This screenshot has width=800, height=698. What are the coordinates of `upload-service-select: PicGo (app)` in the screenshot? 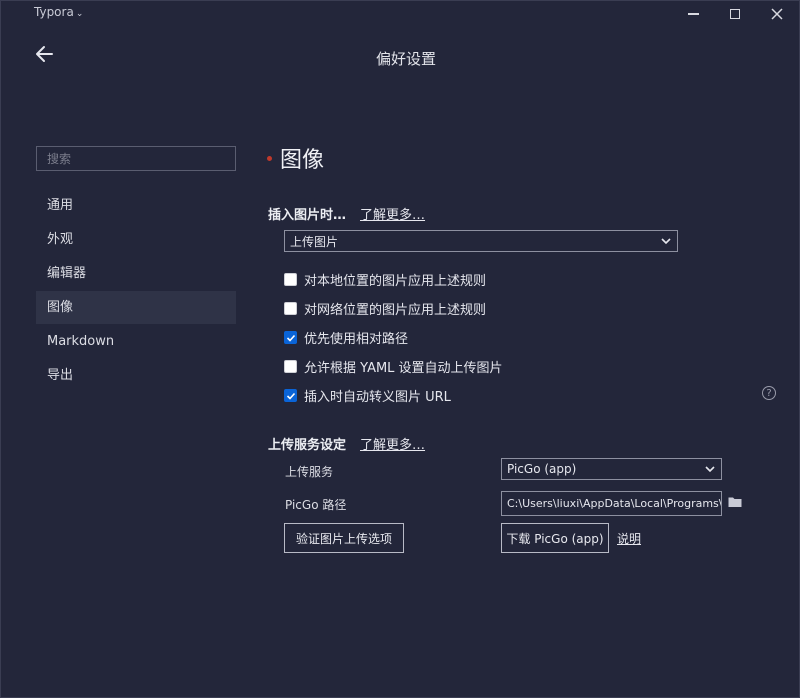 It's located at (611, 469).